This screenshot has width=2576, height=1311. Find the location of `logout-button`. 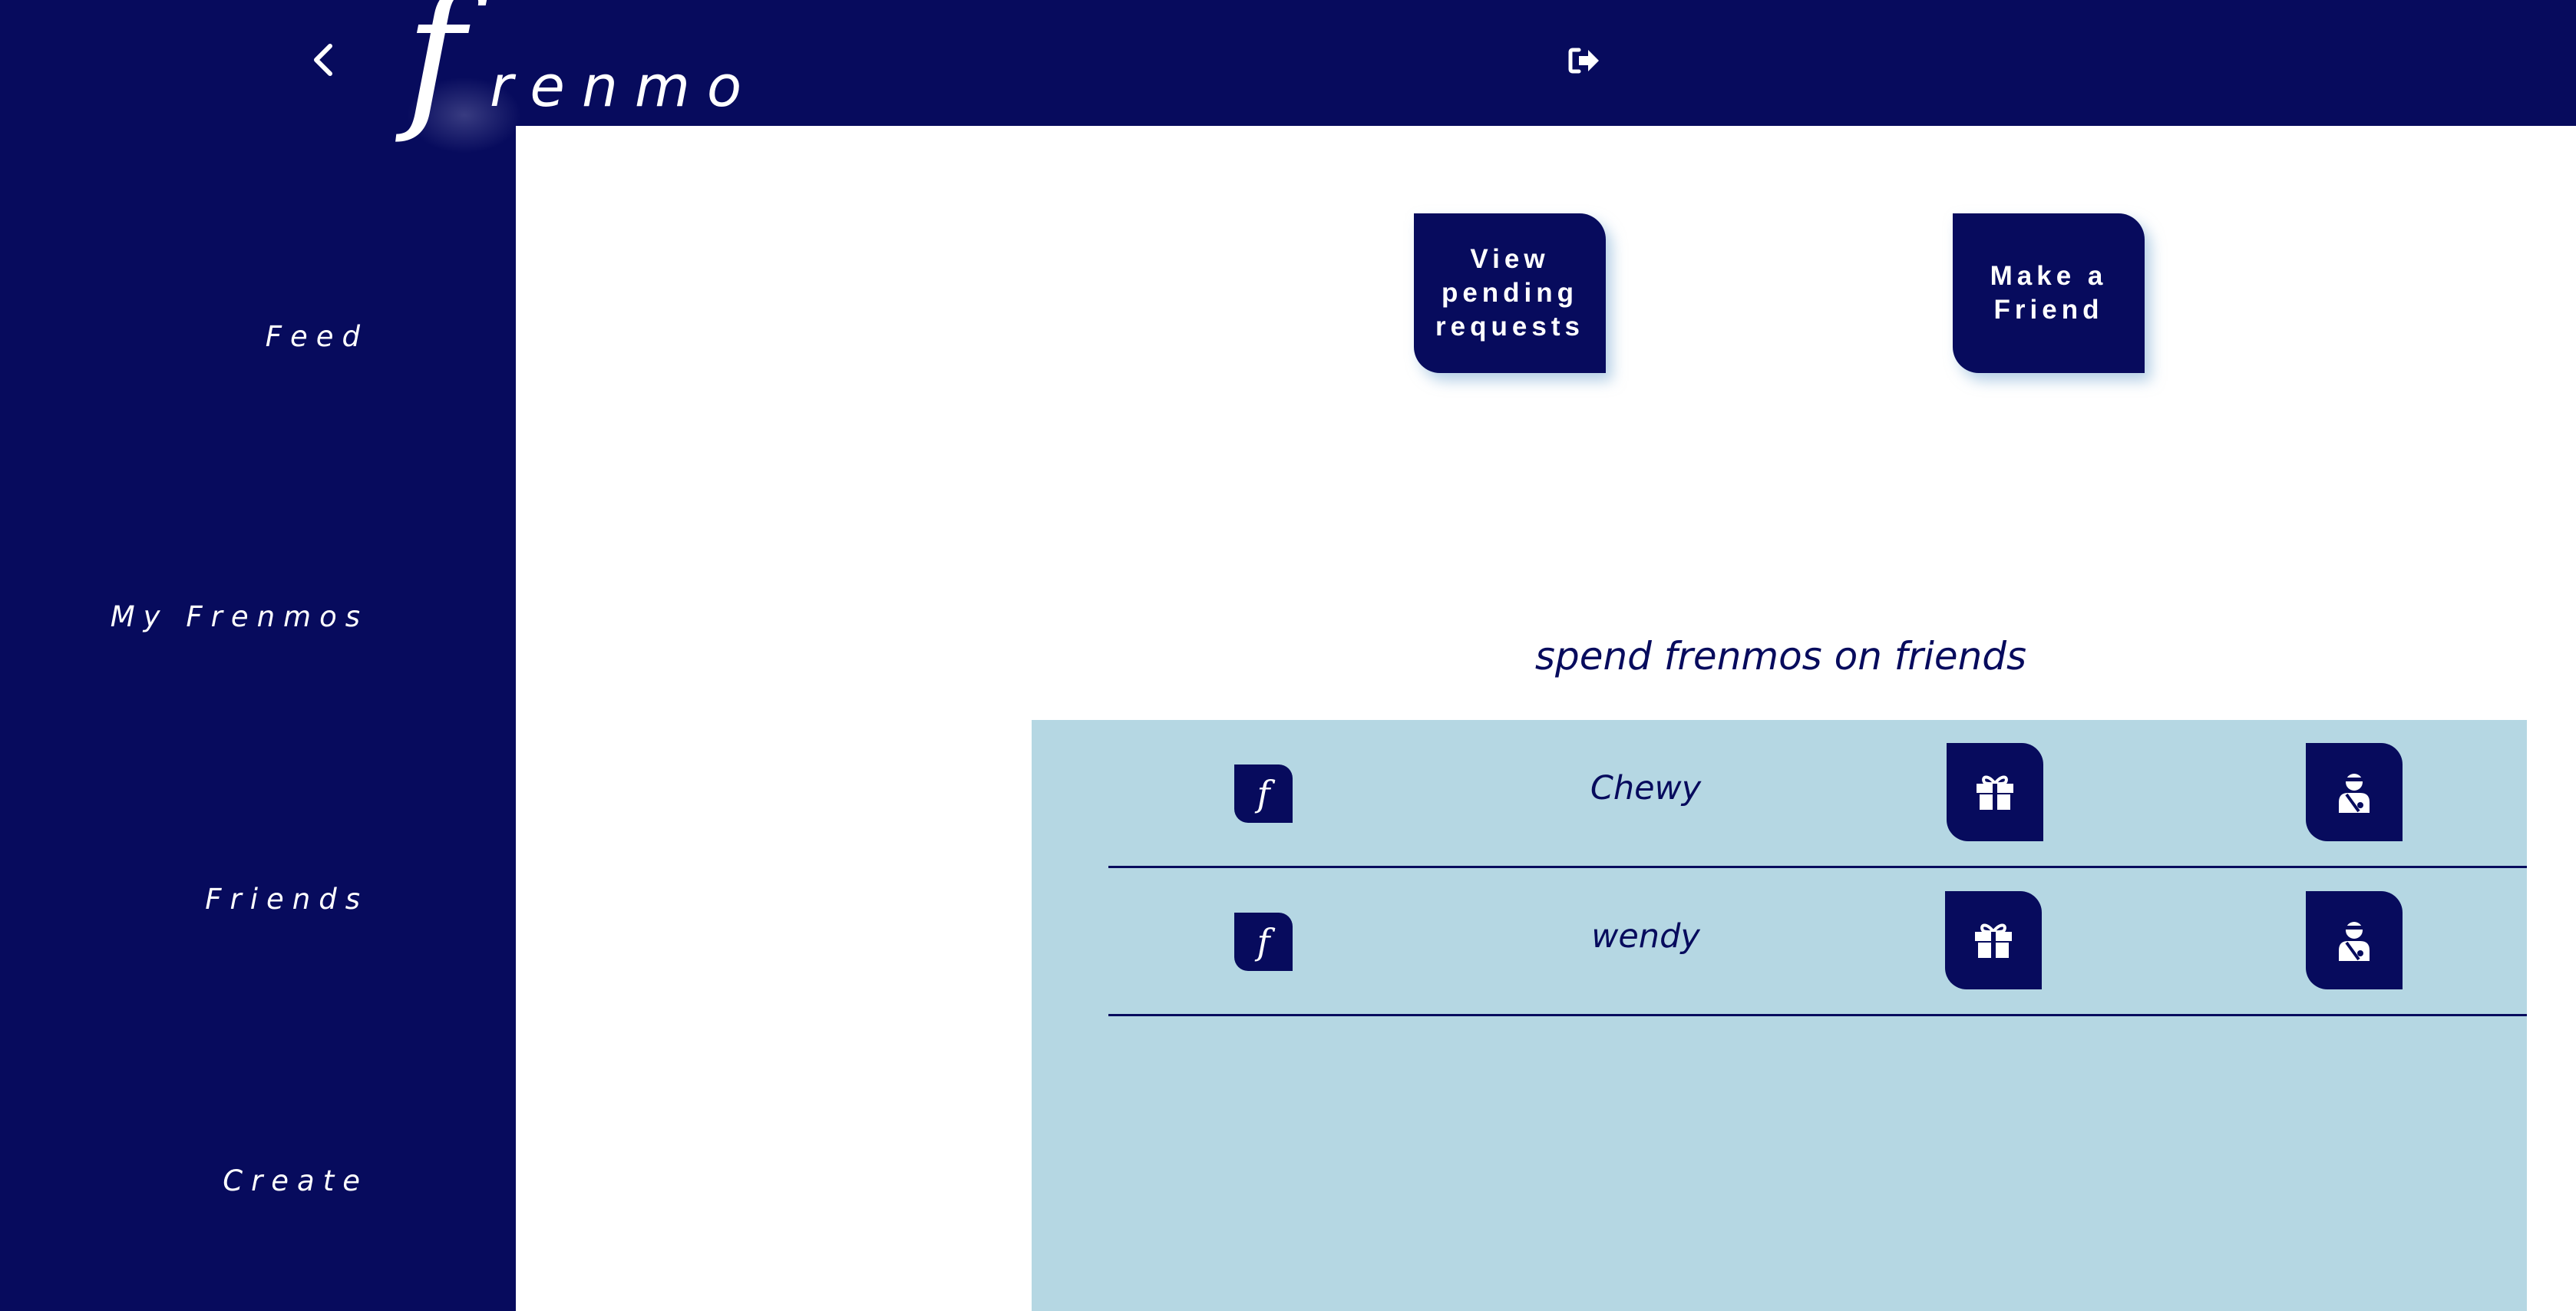

logout-button is located at coordinates (1584, 60).